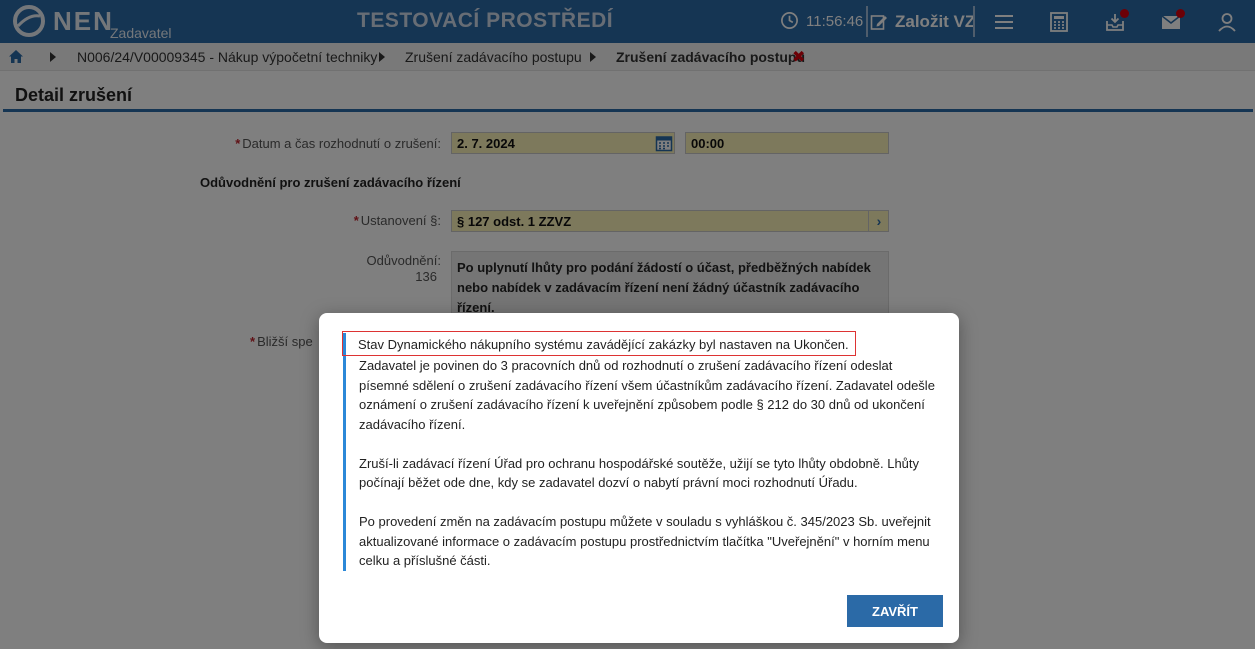 Image resolution: width=1255 pixels, height=649 pixels. I want to click on close-dialog-button: ZAVŘÍT, so click(895, 611).